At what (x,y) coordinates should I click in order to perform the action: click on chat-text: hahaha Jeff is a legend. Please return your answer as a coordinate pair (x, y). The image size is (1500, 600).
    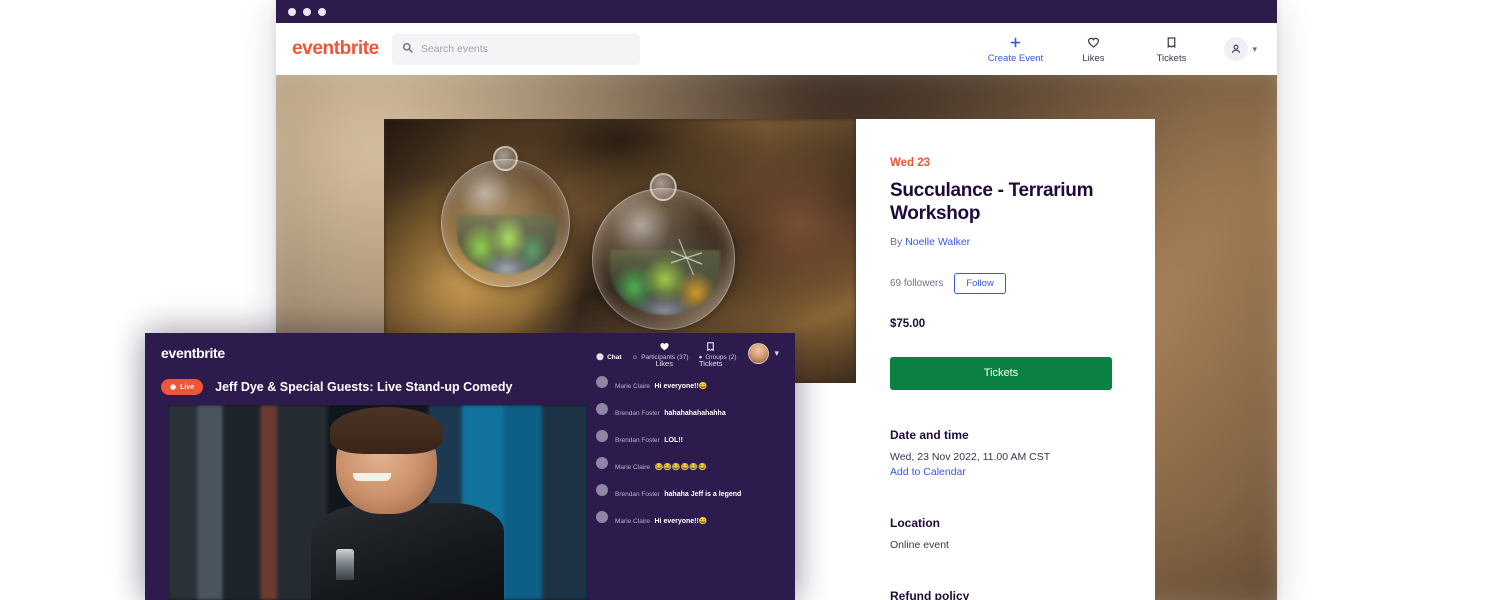
    Looking at the image, I should click on (703, 494).